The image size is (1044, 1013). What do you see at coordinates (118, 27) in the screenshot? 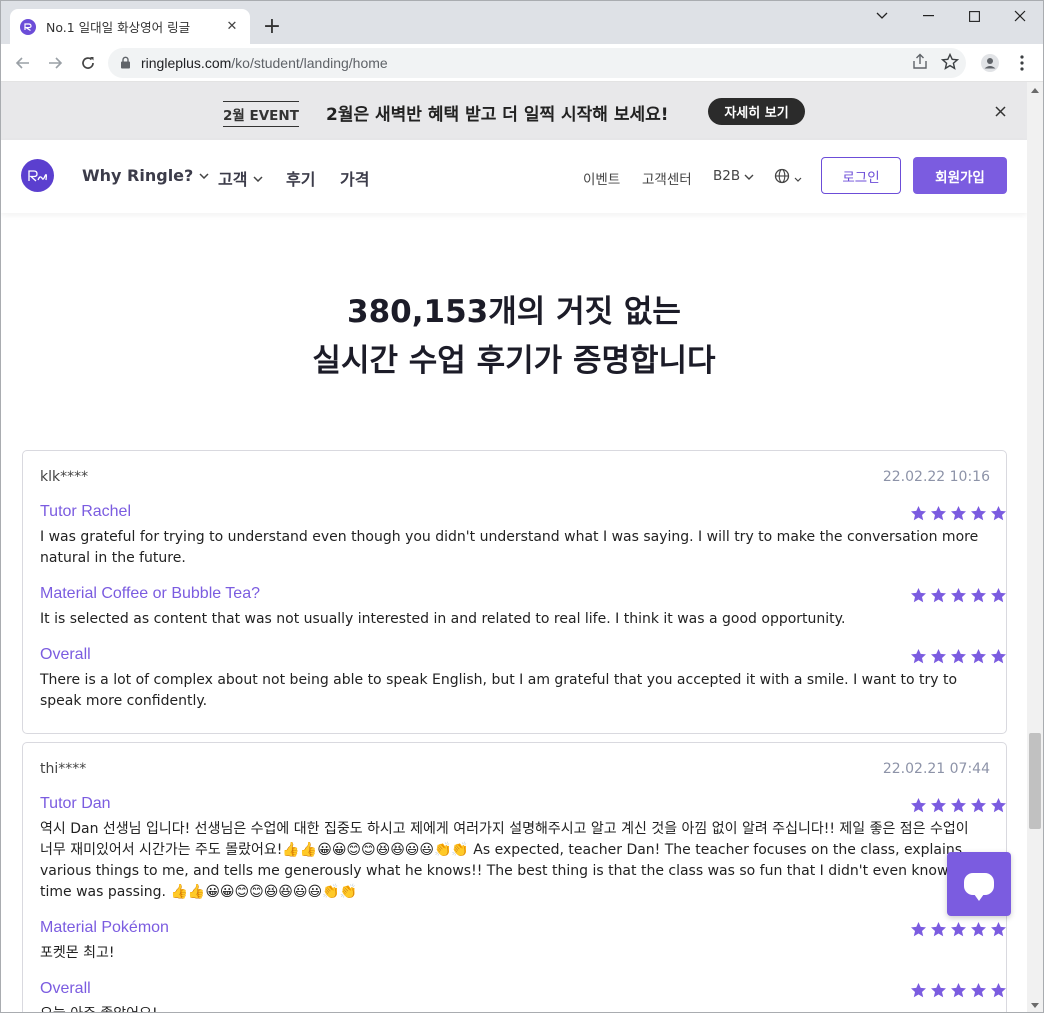
I see `tab-title: No.1 일대일 화상영어 링글` at bounding box center [118, 27].